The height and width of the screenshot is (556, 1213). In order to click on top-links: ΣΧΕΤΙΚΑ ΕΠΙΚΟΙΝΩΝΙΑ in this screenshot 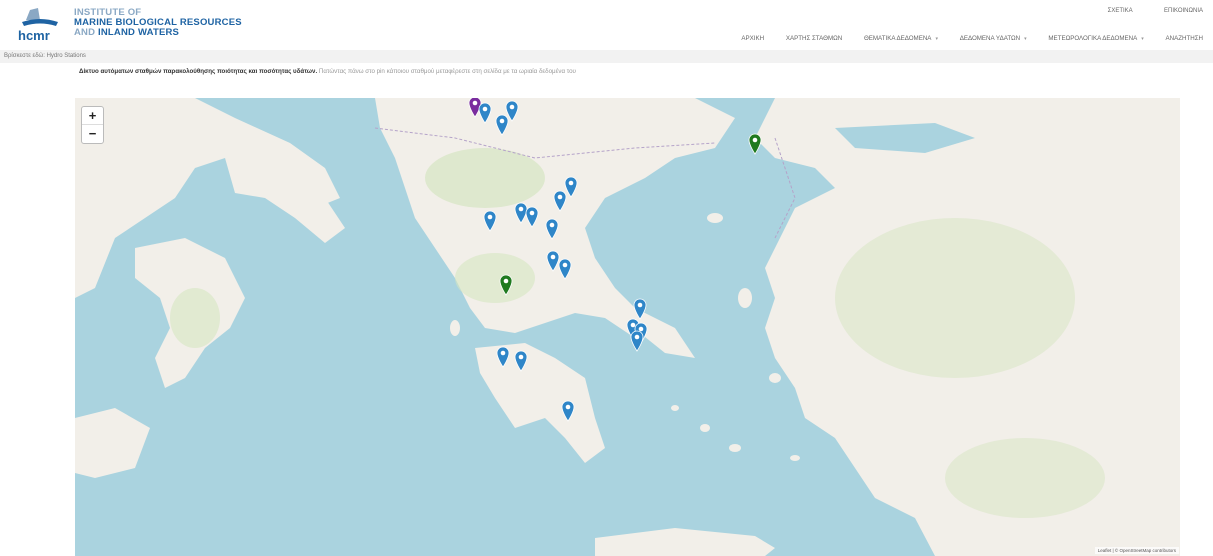, I will do `click(1140, 11)`.